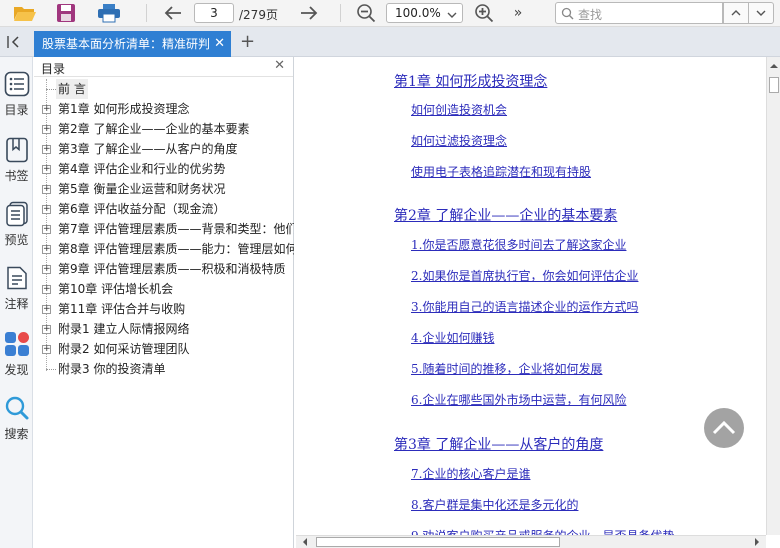 Image resolution: width=780 pixels, height=548 pixels. I want to click on outline-item: + 第7章 评估管理层素质——背景和类型：他们, so click(164, 229).